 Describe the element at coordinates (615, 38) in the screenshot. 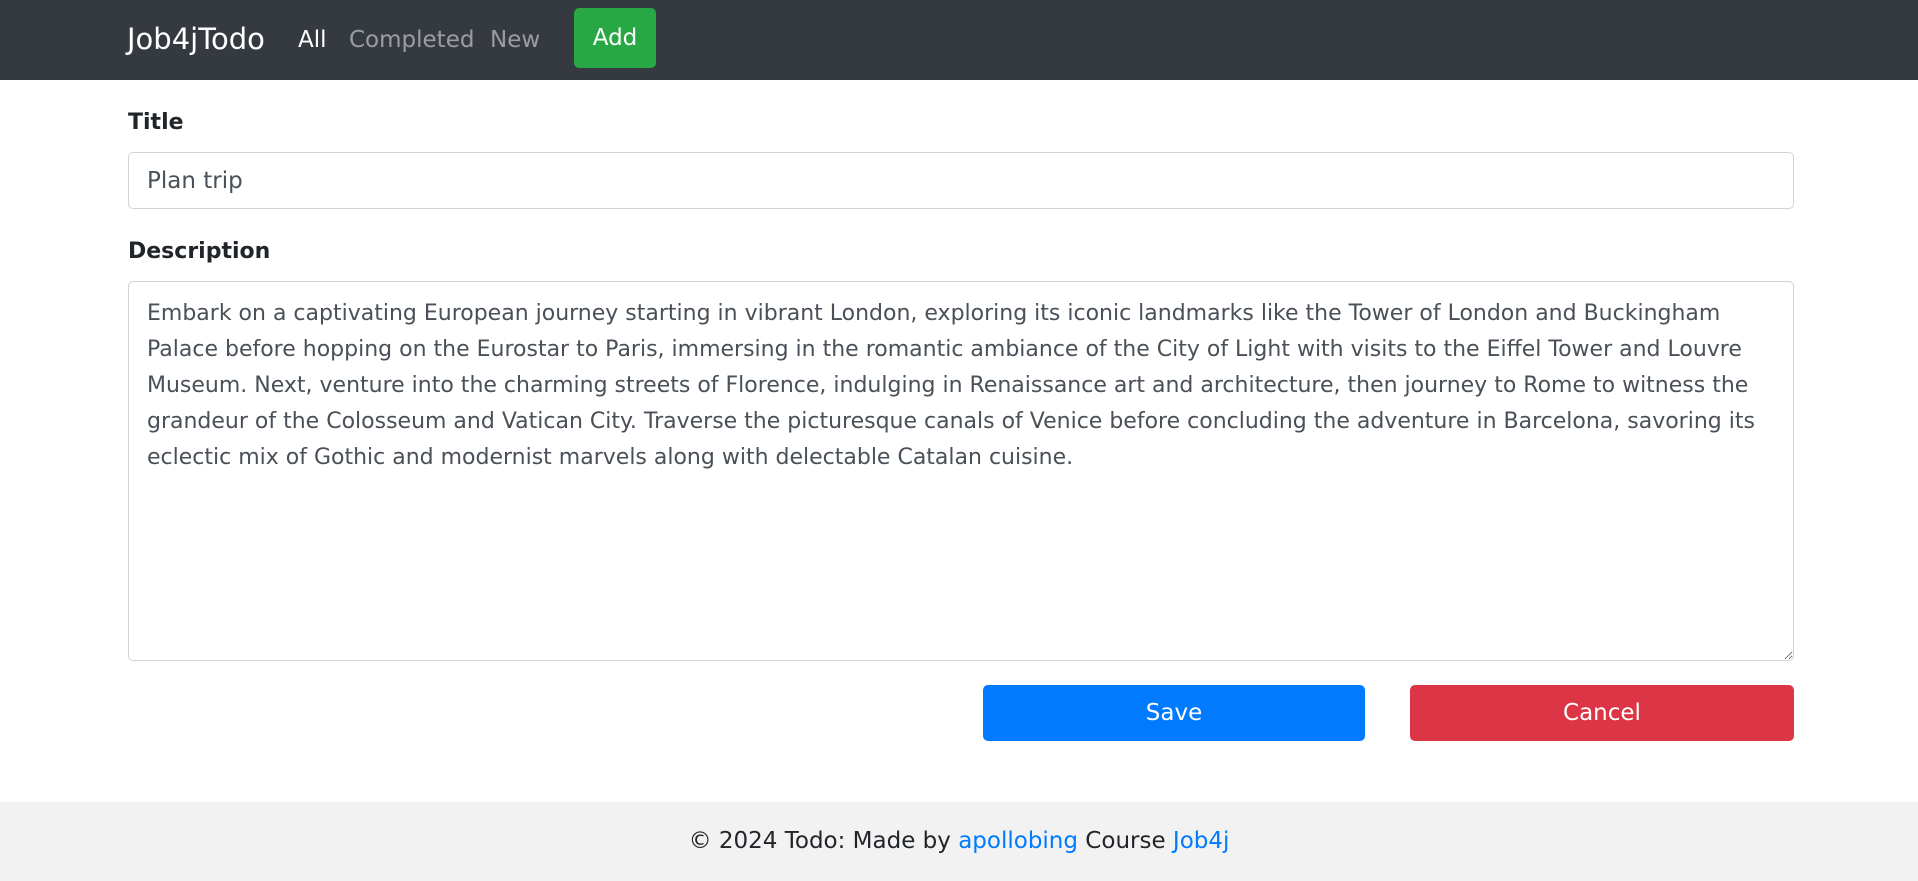

I see `add-button: Add` at that location.